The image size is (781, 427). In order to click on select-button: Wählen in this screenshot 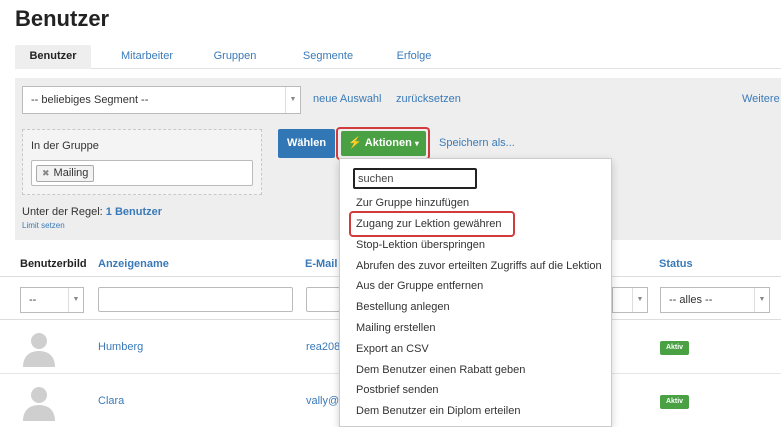, I will do `click(306, 143)`.